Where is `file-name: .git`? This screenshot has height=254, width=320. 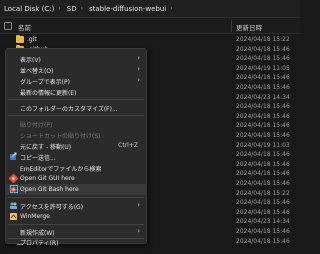 file-name: .git is located at coordinates (32, 39).